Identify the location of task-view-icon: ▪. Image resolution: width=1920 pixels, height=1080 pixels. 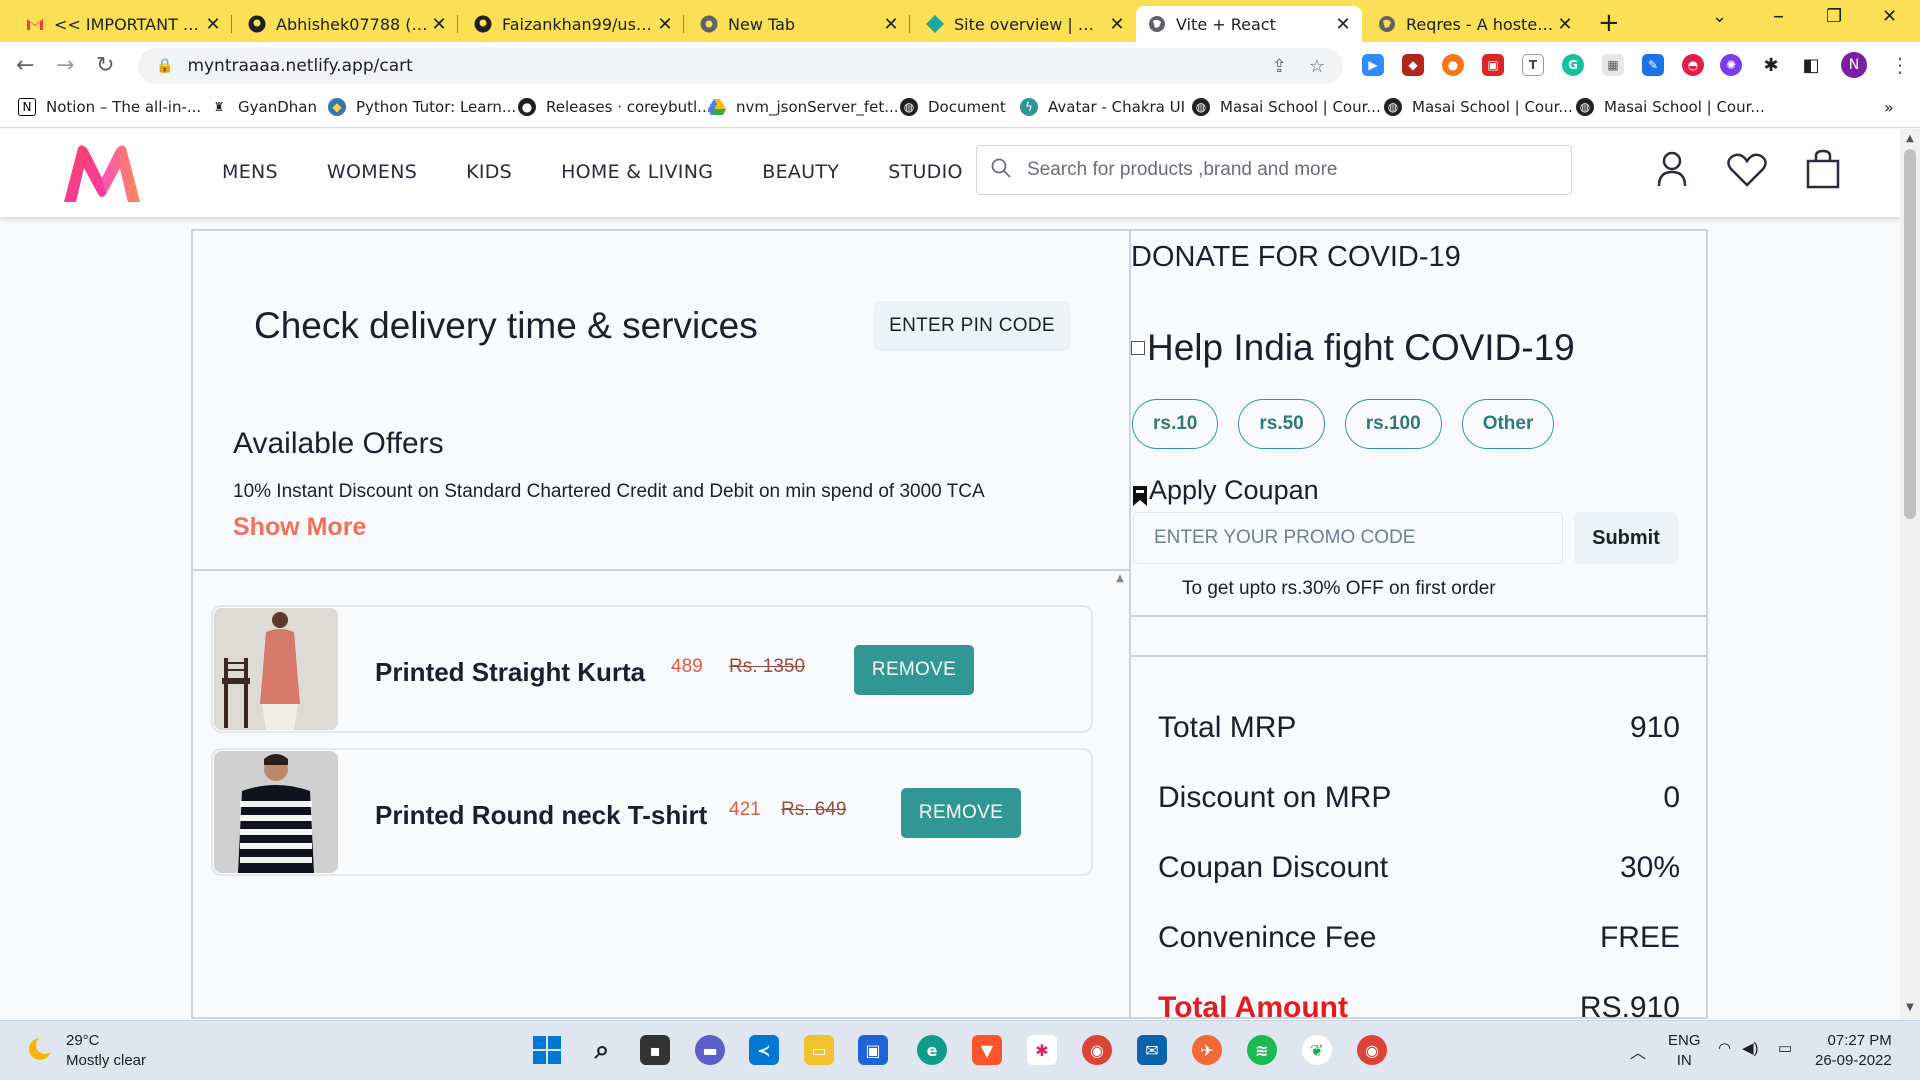
(655, 1050).